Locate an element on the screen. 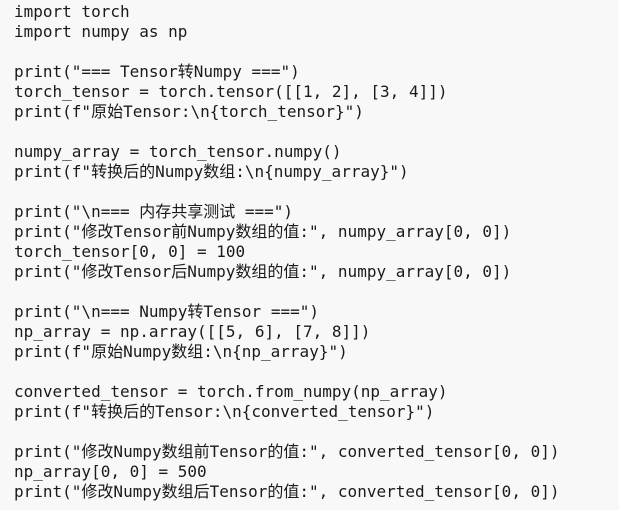  code-line: print(f"原始Tensor:\n{torch_tensor}") is located at coordinates (189, 111).